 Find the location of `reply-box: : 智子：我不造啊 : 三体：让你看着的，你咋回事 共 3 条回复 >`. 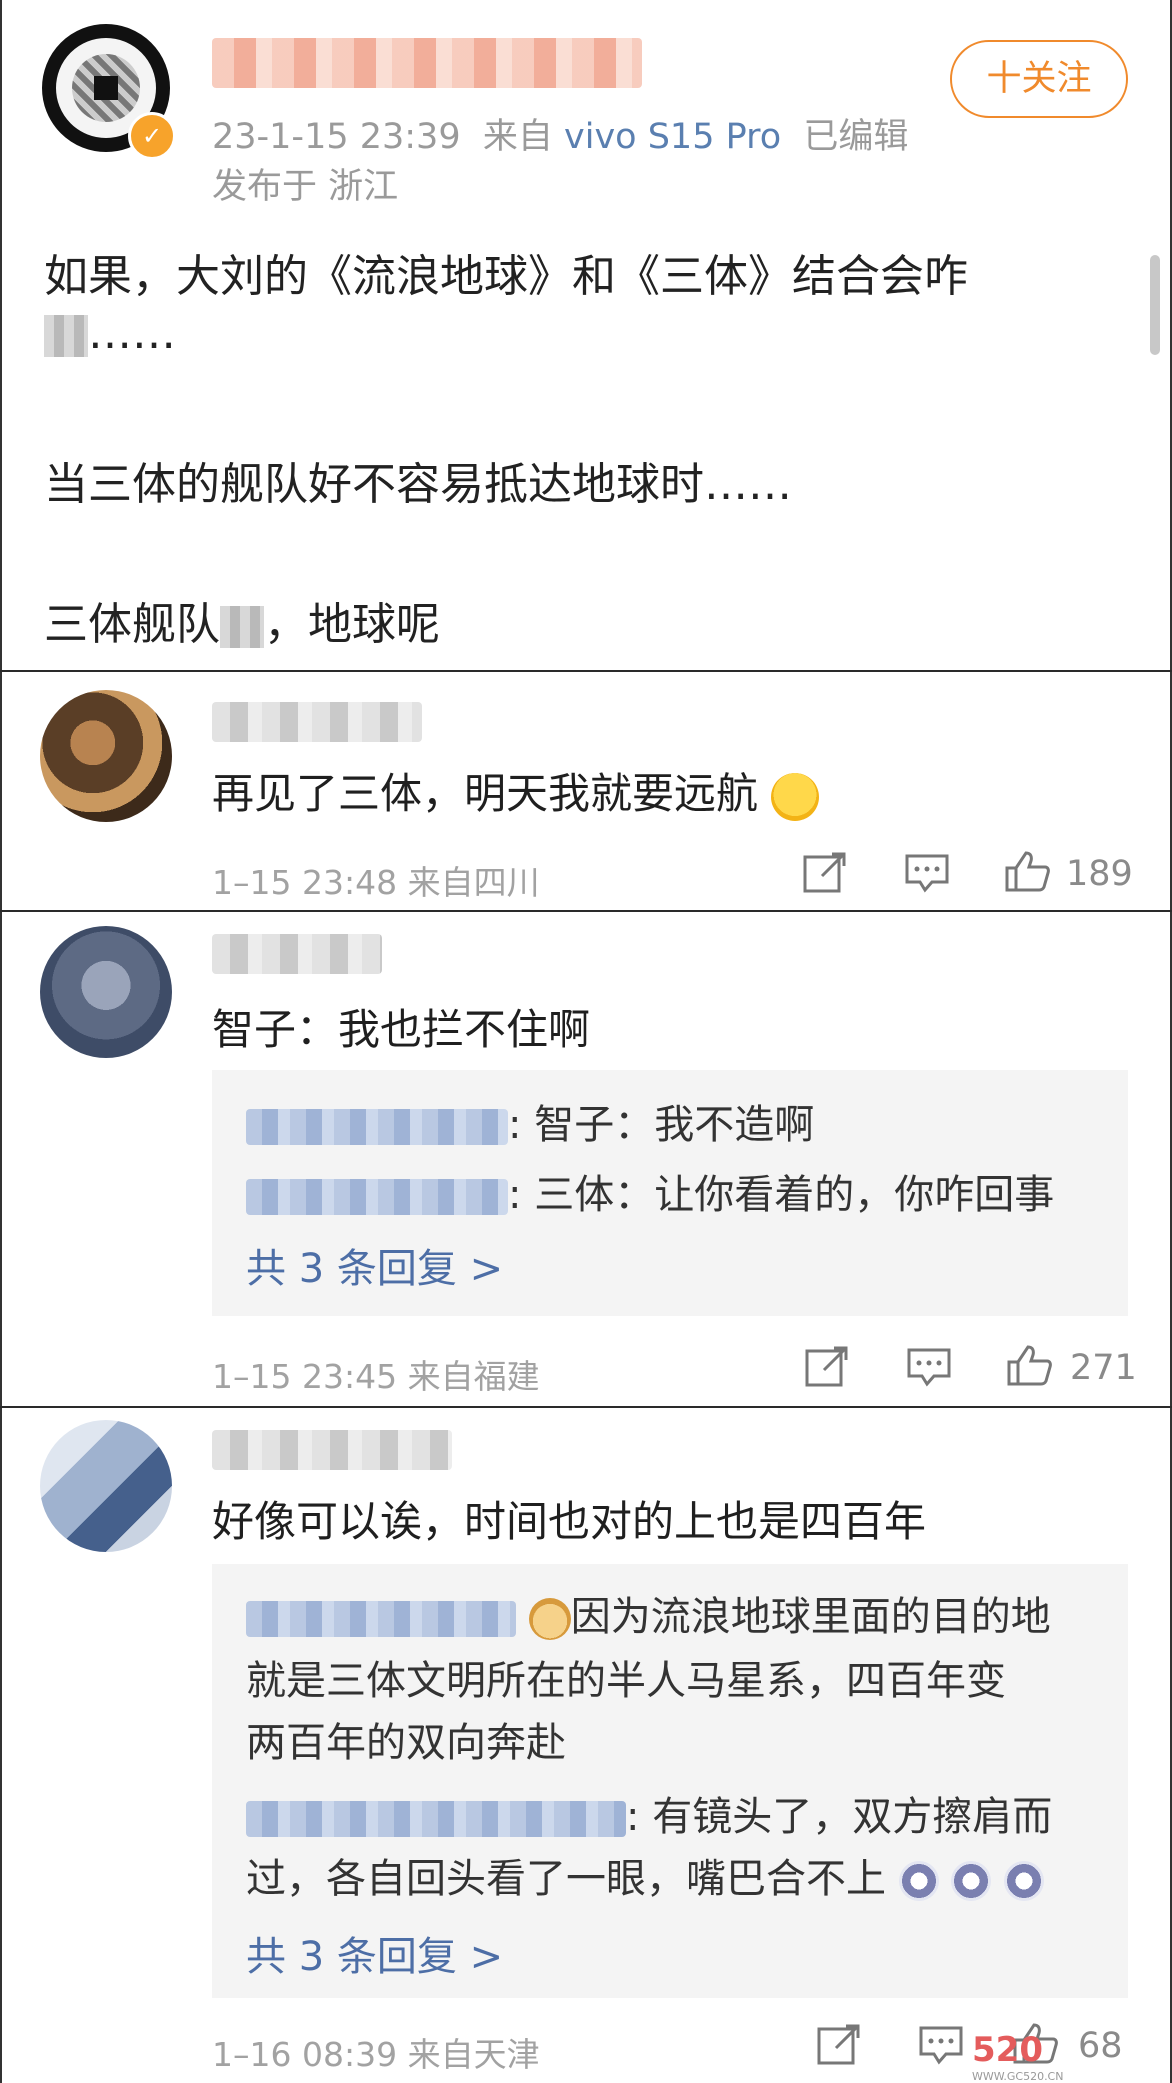

reply-box: : 智子：我不造啊 : 三体：让你看着的，你咋回事 共 3 条回复 > is located at coordinates (670, 1193).